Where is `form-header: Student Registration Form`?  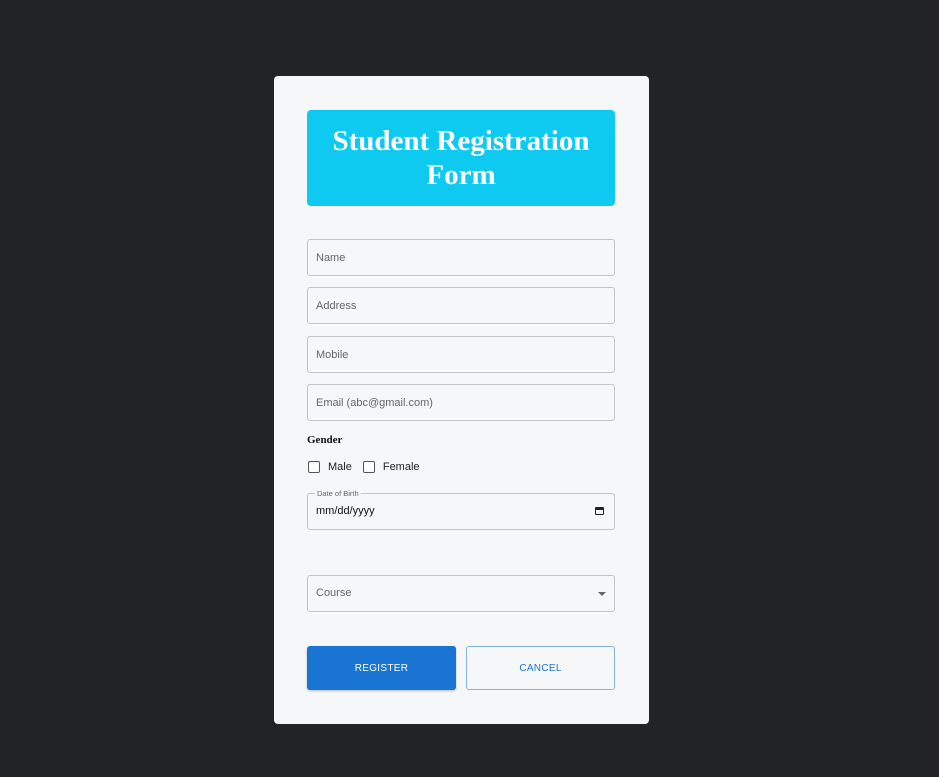 form-header: Student Registration Form is located at coordinates (461, 158).